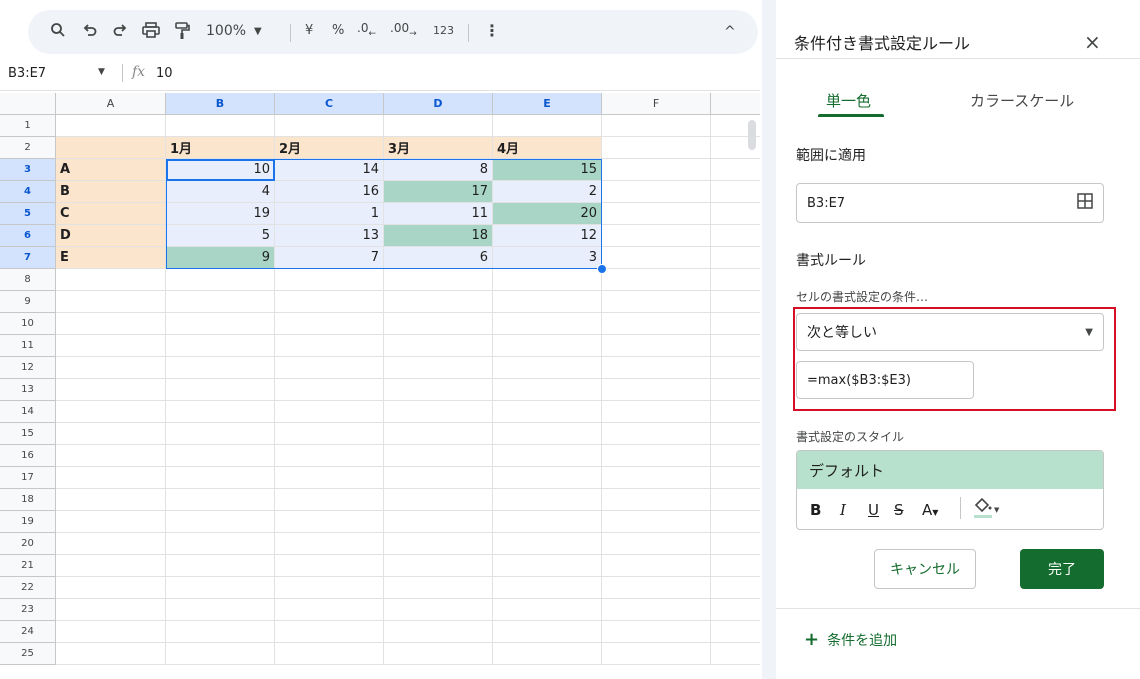 The image size is (1140, 679). What do you see at coordinates (850, 639) in the screenshot?
I see `add-rule-button: + 条件を追加` at bounding box center [850, 639].